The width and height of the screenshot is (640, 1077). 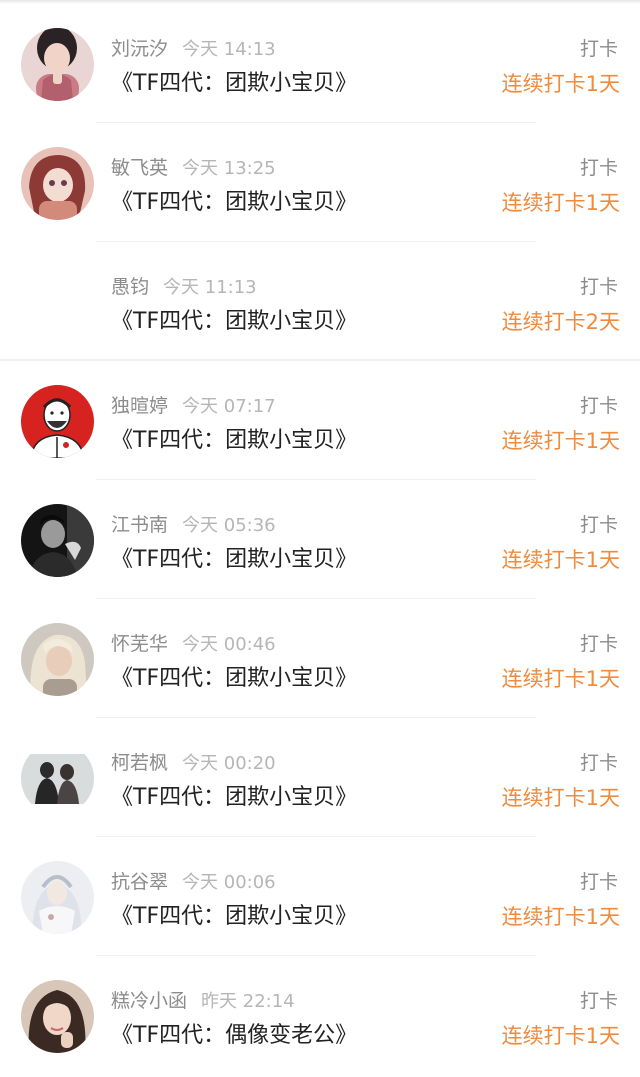 I want to click on timestamp: 今天 00:06, so click(x=229, y=882).